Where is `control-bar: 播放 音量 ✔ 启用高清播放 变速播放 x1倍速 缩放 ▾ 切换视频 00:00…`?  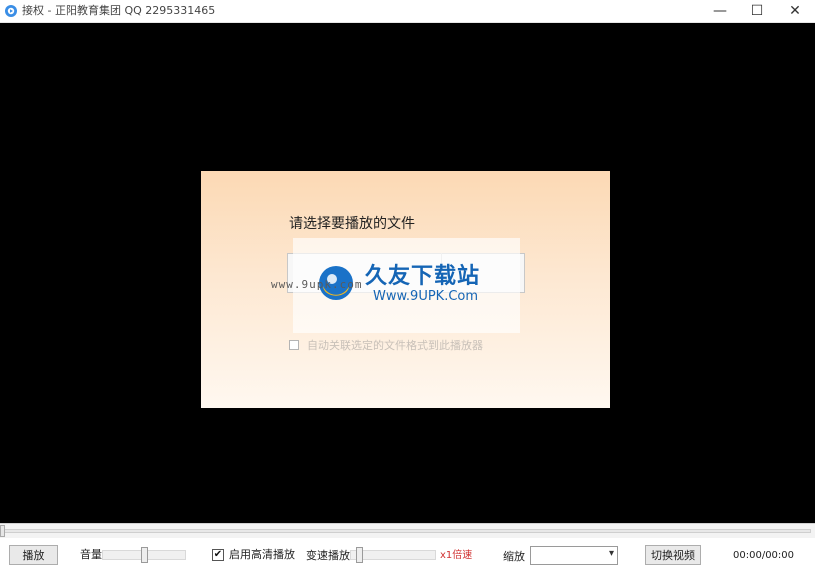
control-bar: 播放 音量 ✔ 启用高清播放 变速播放 x1倍速 缩放 ▾ 切换视频 00:00… is located at coordinates (407, 553).